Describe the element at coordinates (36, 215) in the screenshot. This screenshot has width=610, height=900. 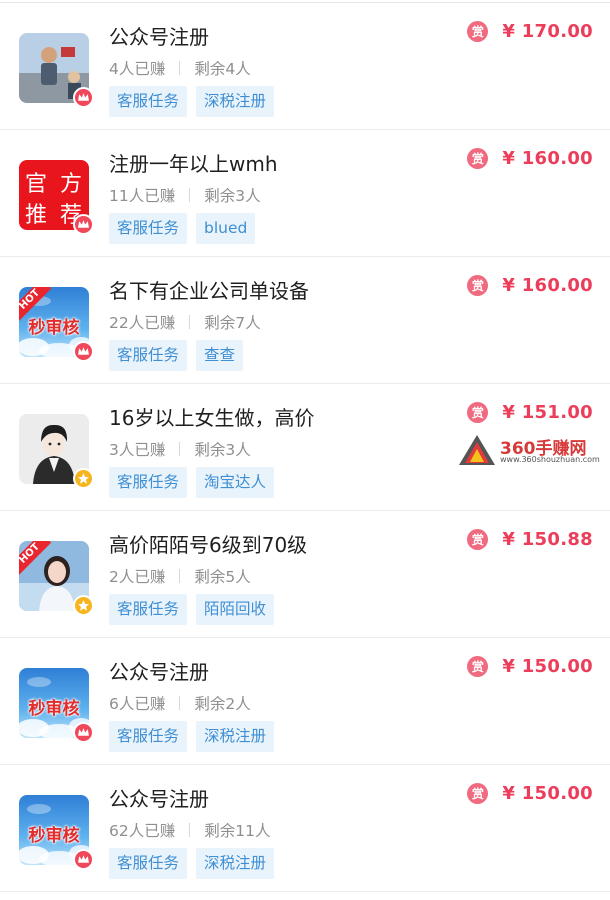
I see `svg-text: 推` at that location.